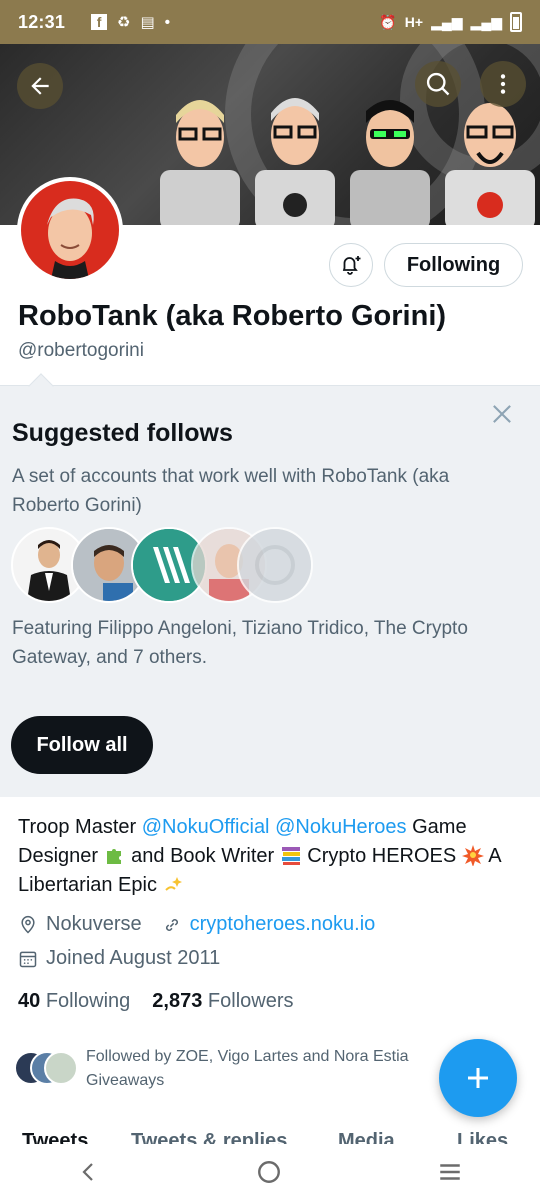  I want to click on calendar-icon, so click(28, 959).